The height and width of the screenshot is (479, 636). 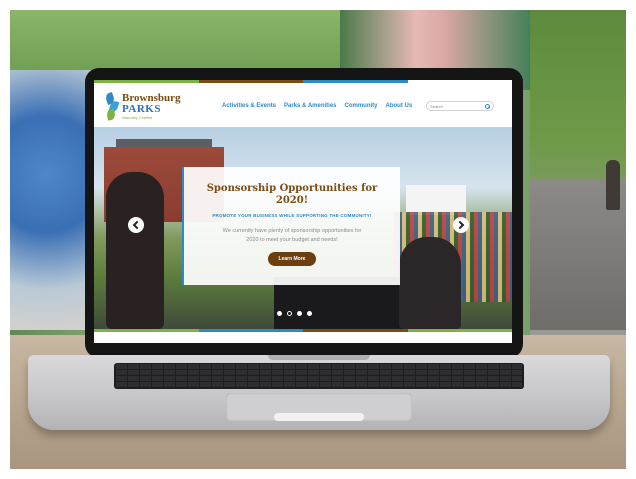 I want to click on slider-next-button, so click(x=461, y=225).